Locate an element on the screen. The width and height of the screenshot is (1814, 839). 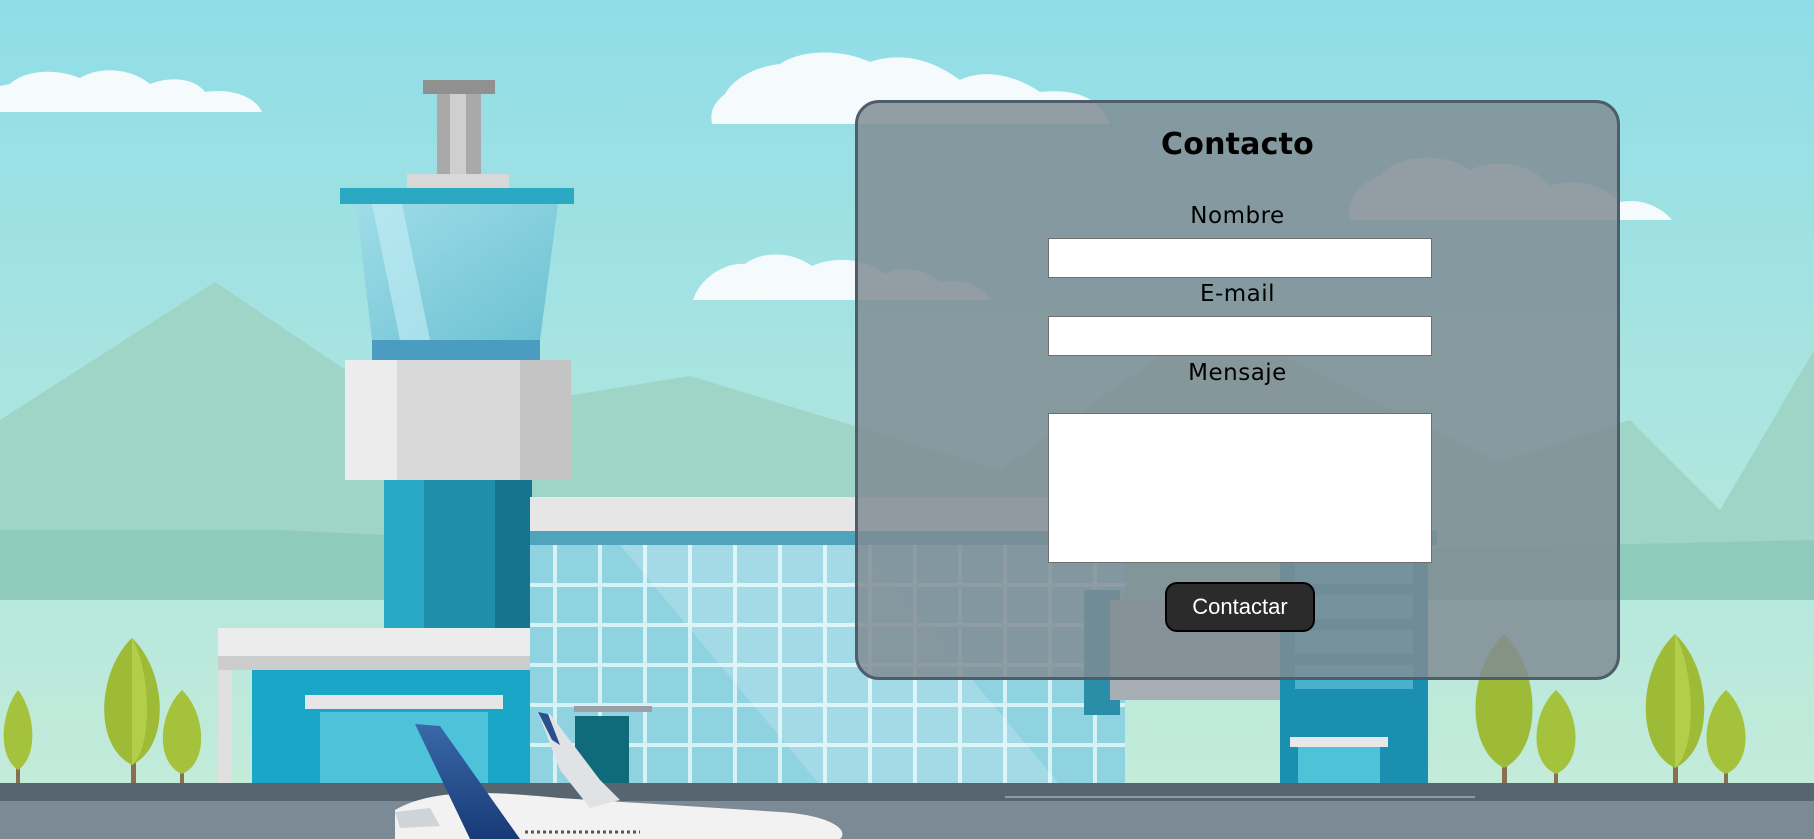
contact-title: Contacto is located at coordinates (1237, 144).